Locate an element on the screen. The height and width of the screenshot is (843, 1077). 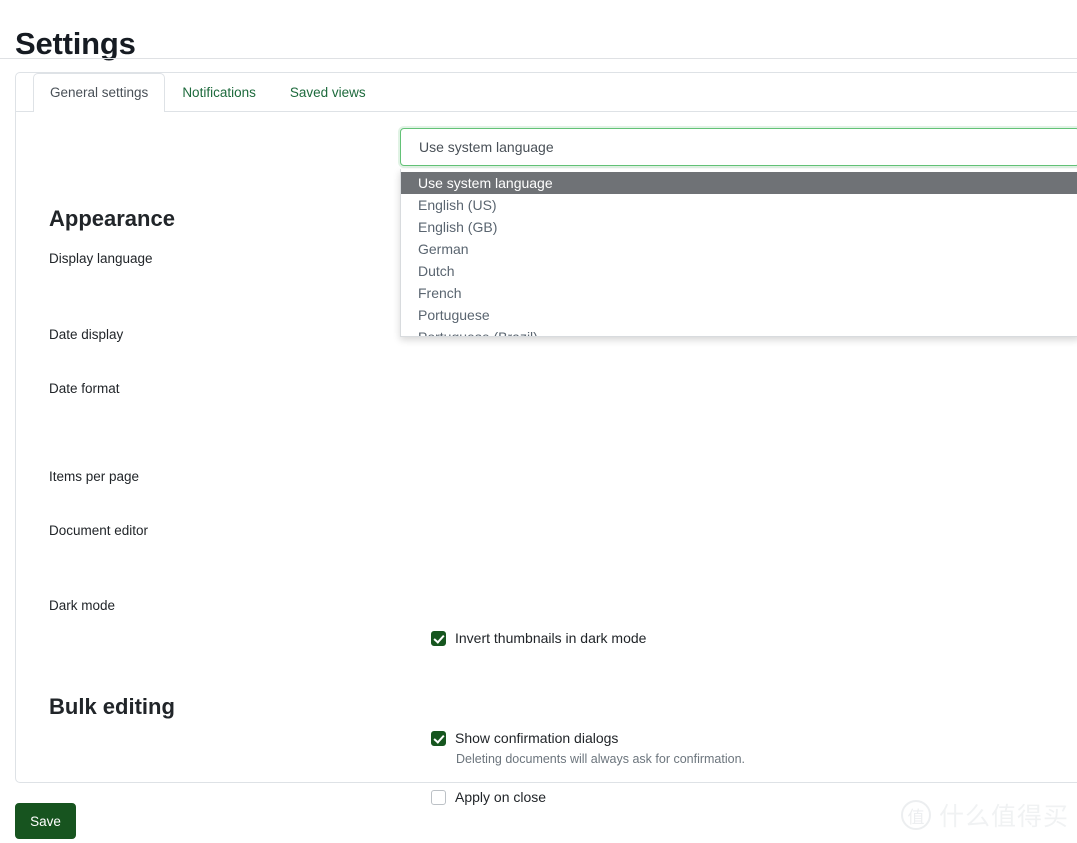
language-option: English (GB) is located at coordinates (739, 227).